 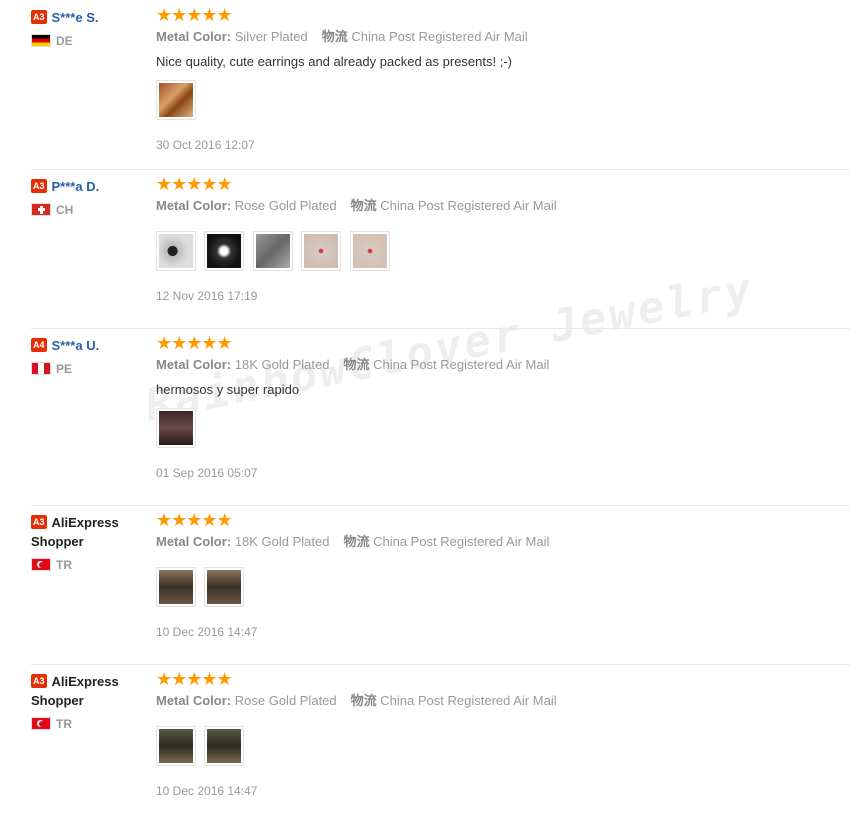 What do you see at coordinates (205, 145) in the screenshot?
I see `review-date: 30 Oct 2016 12:07` at bounding box center [205, 145].